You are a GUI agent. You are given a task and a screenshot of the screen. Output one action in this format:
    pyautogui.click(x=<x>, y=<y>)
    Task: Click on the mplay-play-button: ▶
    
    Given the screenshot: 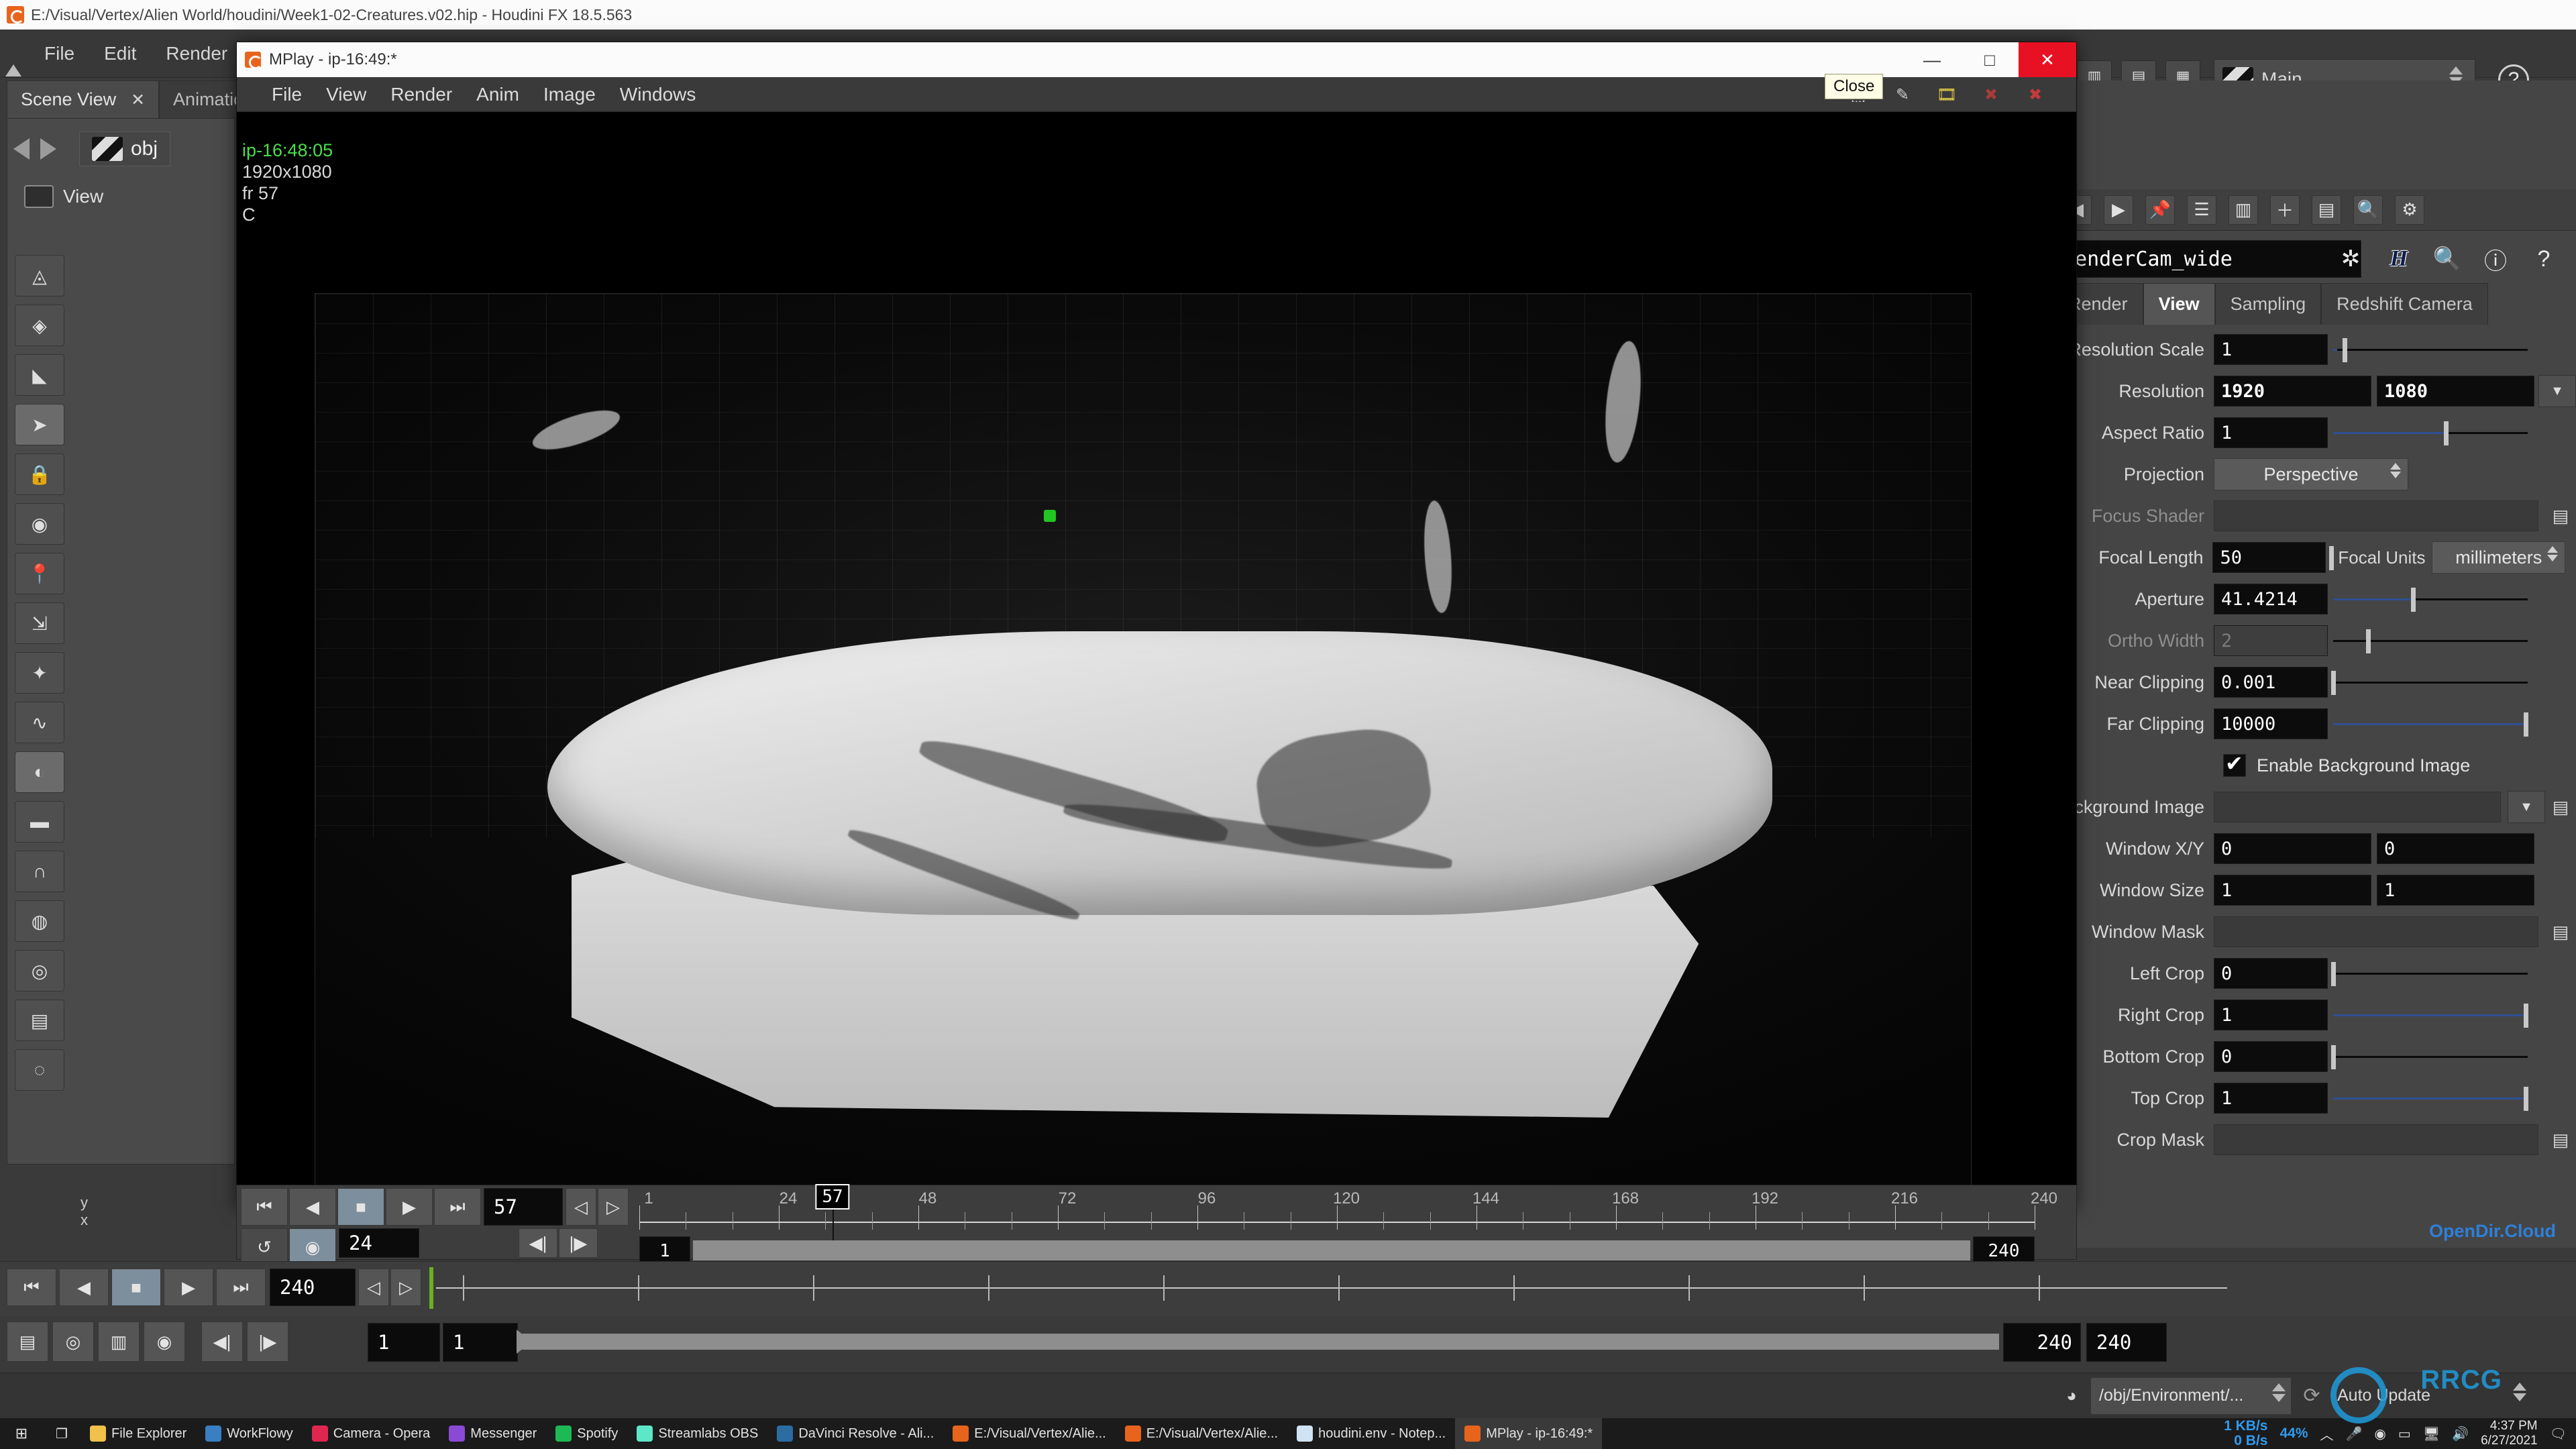 What is the action you would take?
    pyautogui.click(x=409, y=1207)
    